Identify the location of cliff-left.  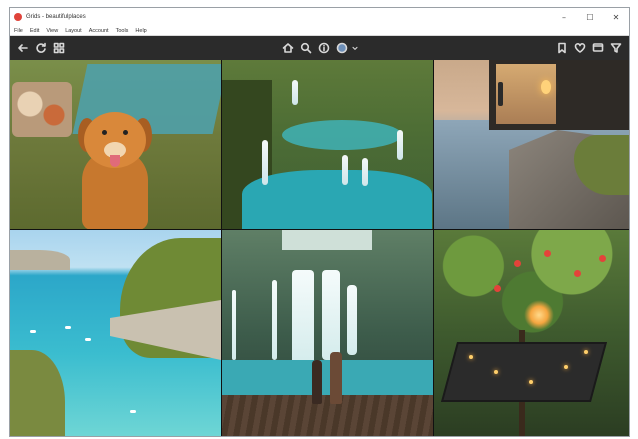
(37, 393).